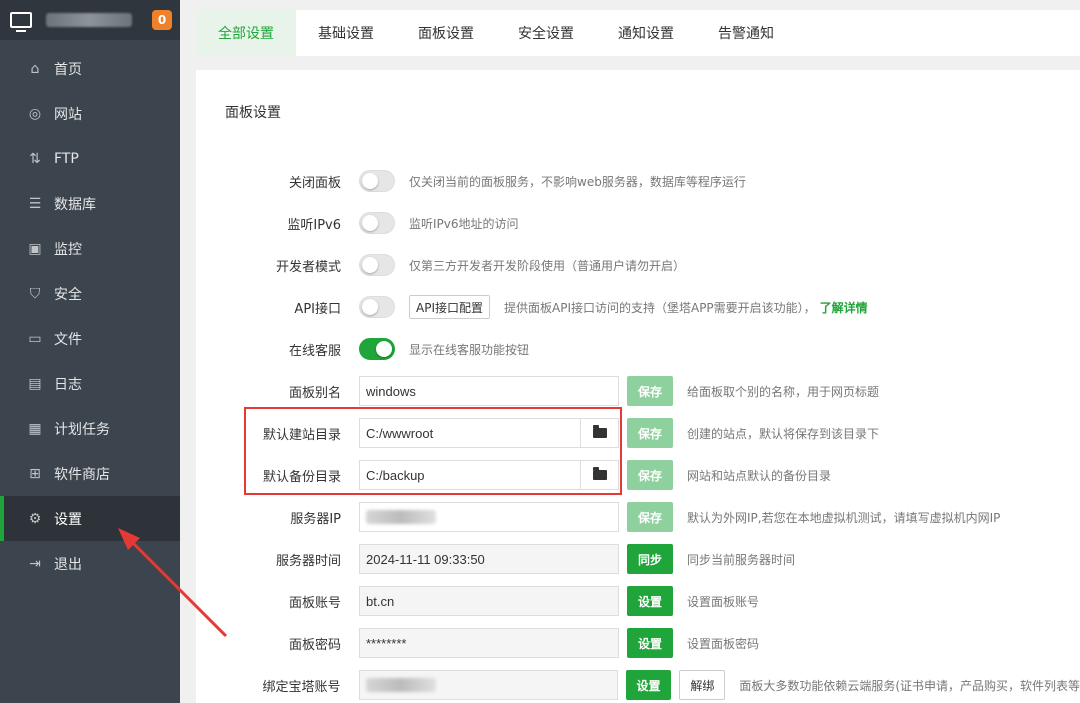 Image resolution: width=1080 pixels, height=703 pixels. I want to click on sync-time-button: 同步, so click(650, 559).